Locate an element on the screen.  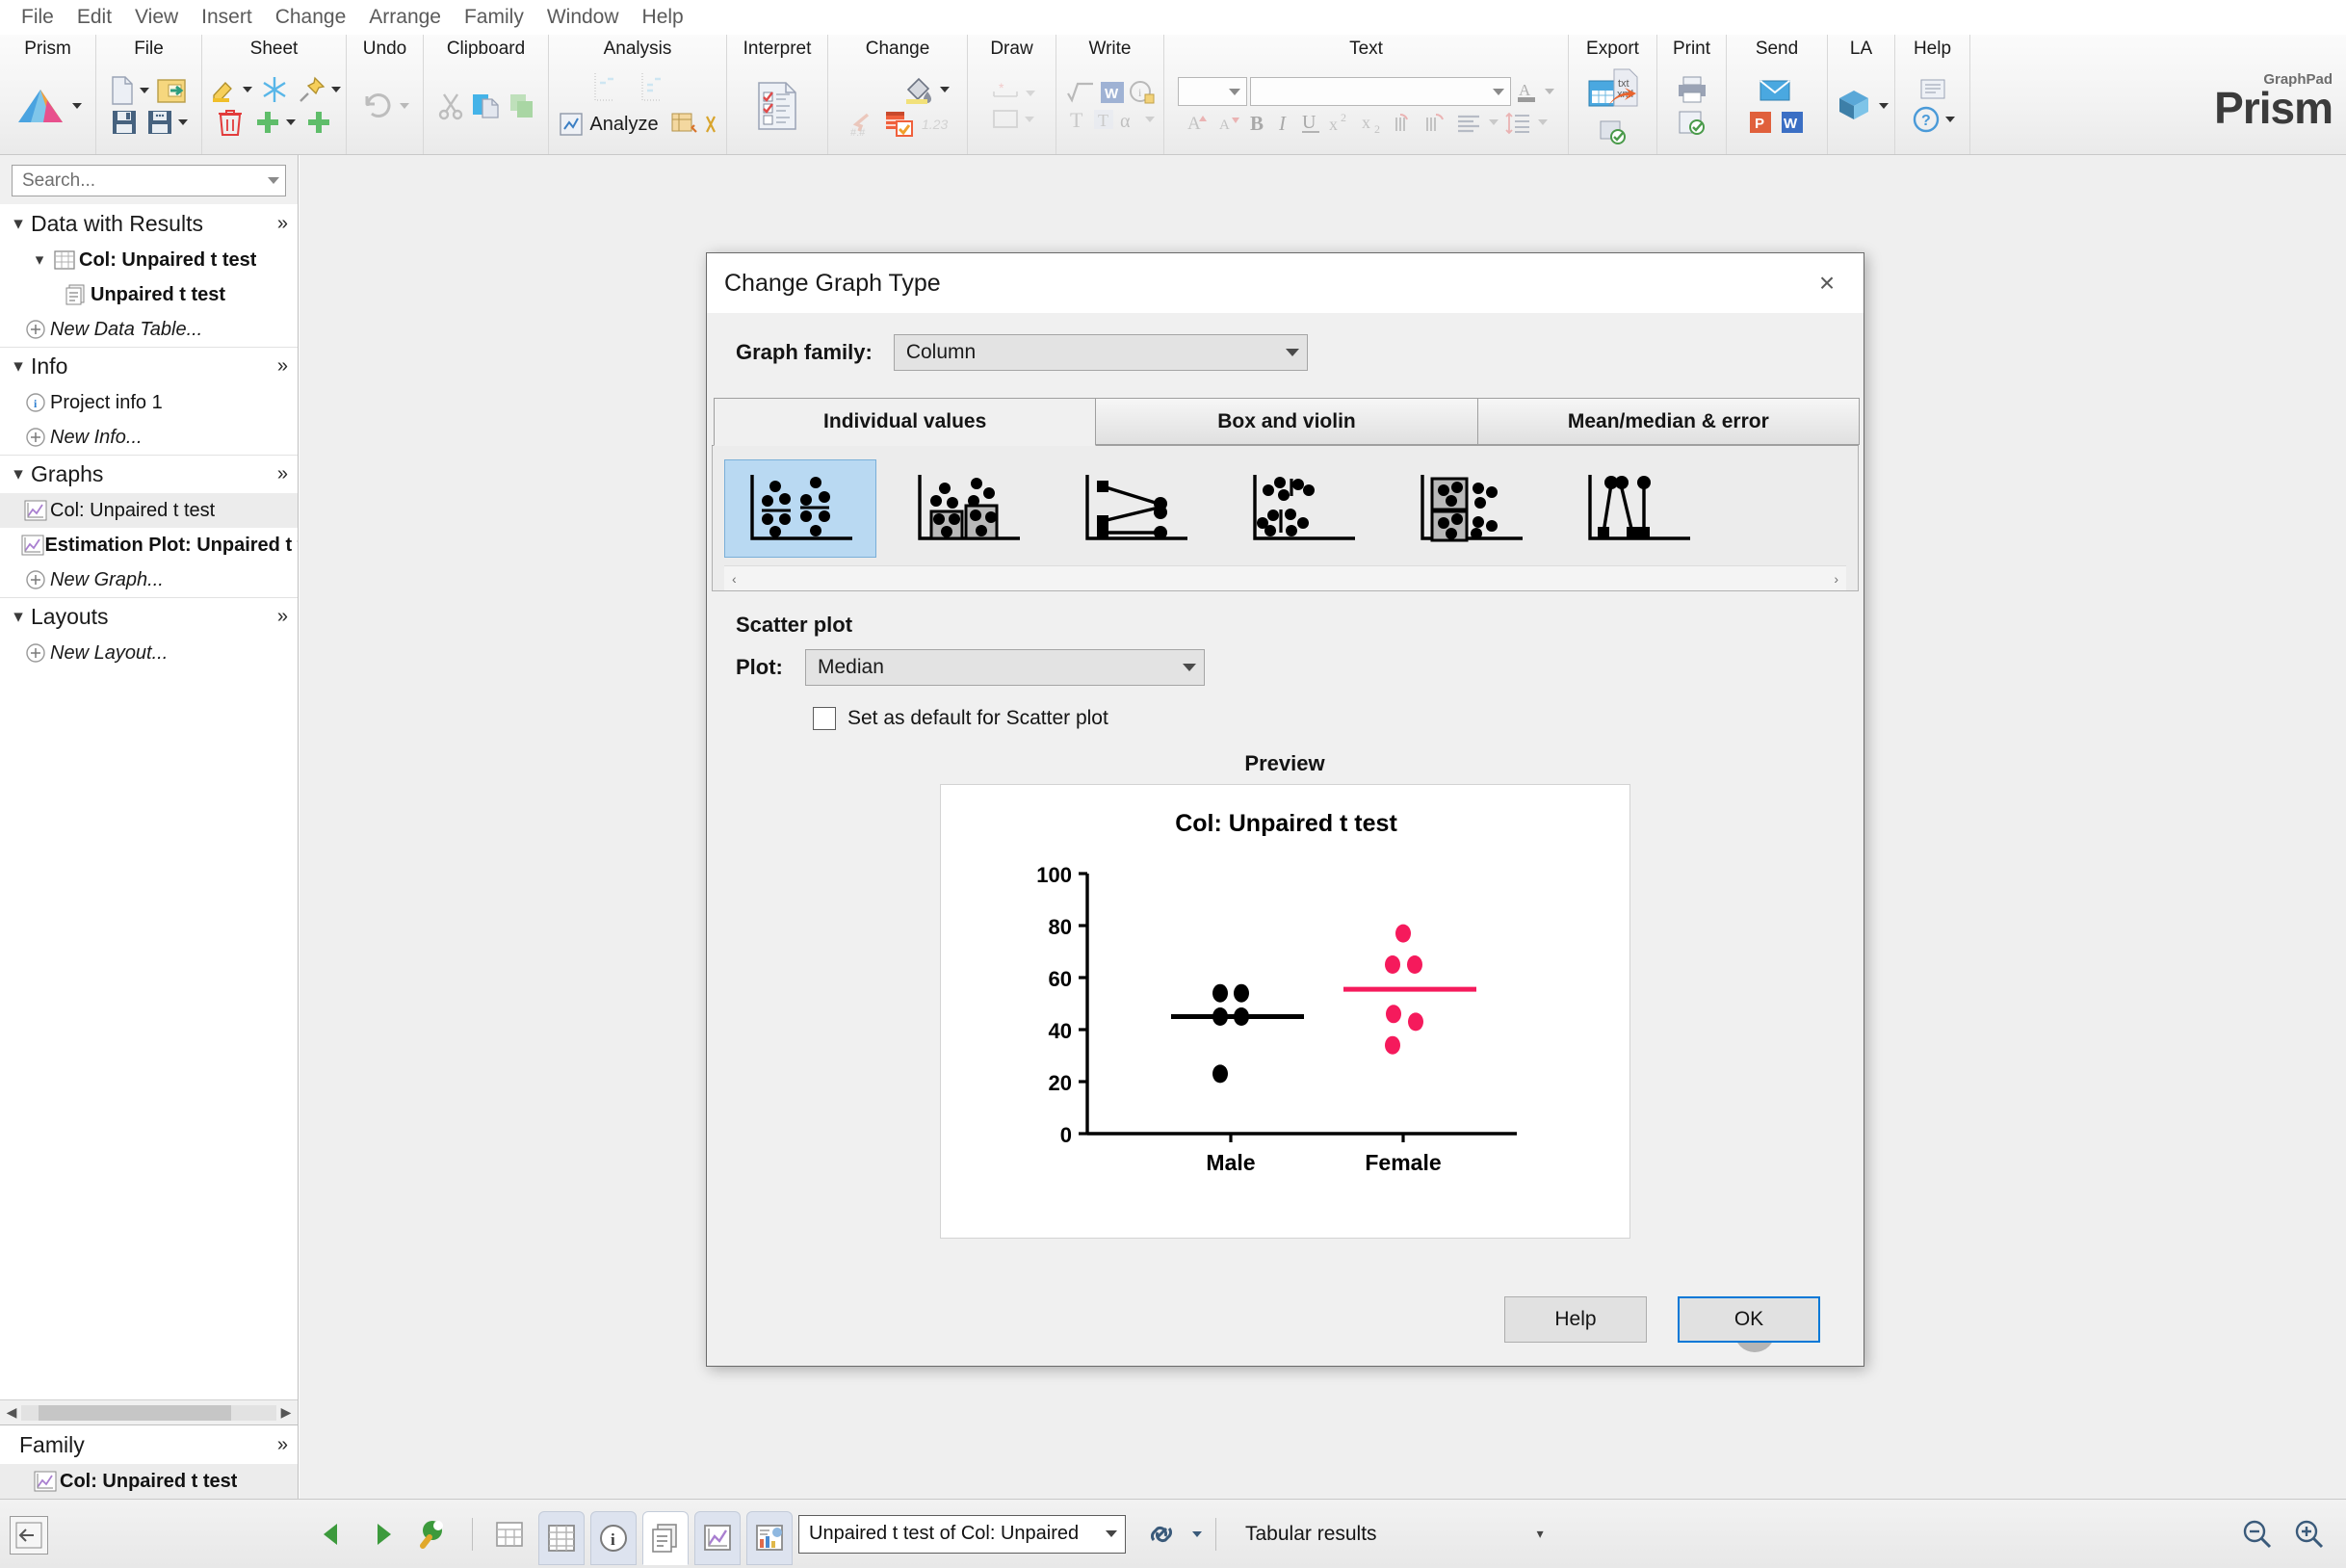
before-after-thumb is located at coordinates (1135, 508).